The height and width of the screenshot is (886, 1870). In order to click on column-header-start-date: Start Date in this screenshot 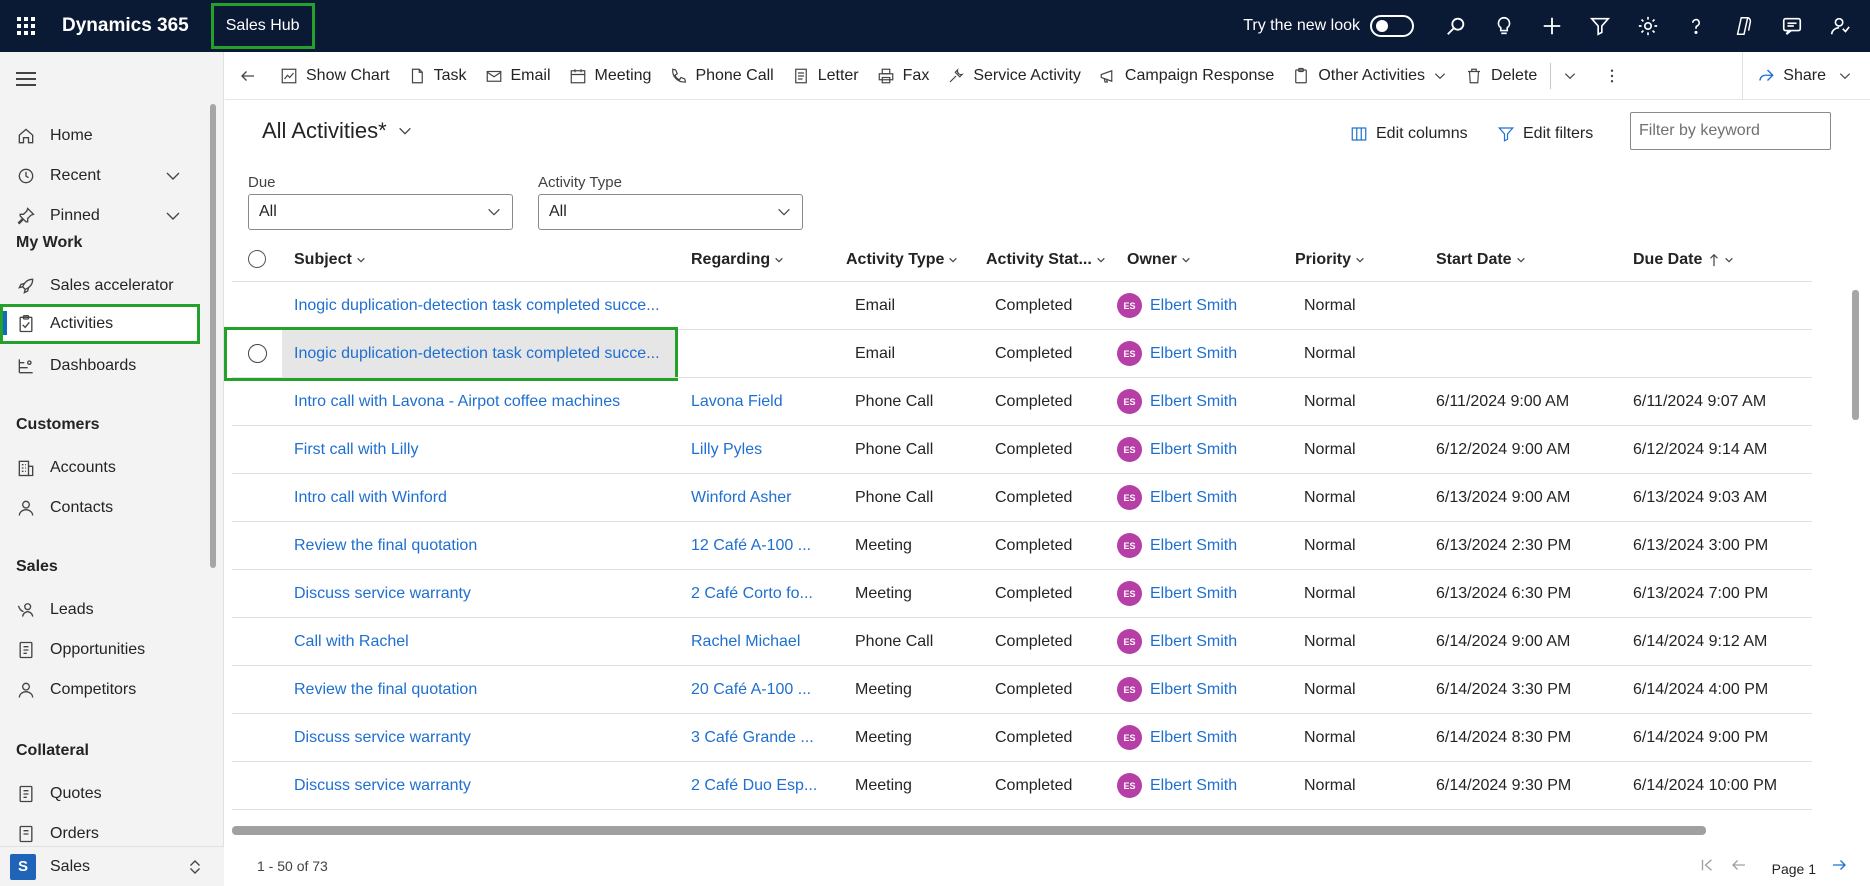, I will do `click(1481, 260)`.